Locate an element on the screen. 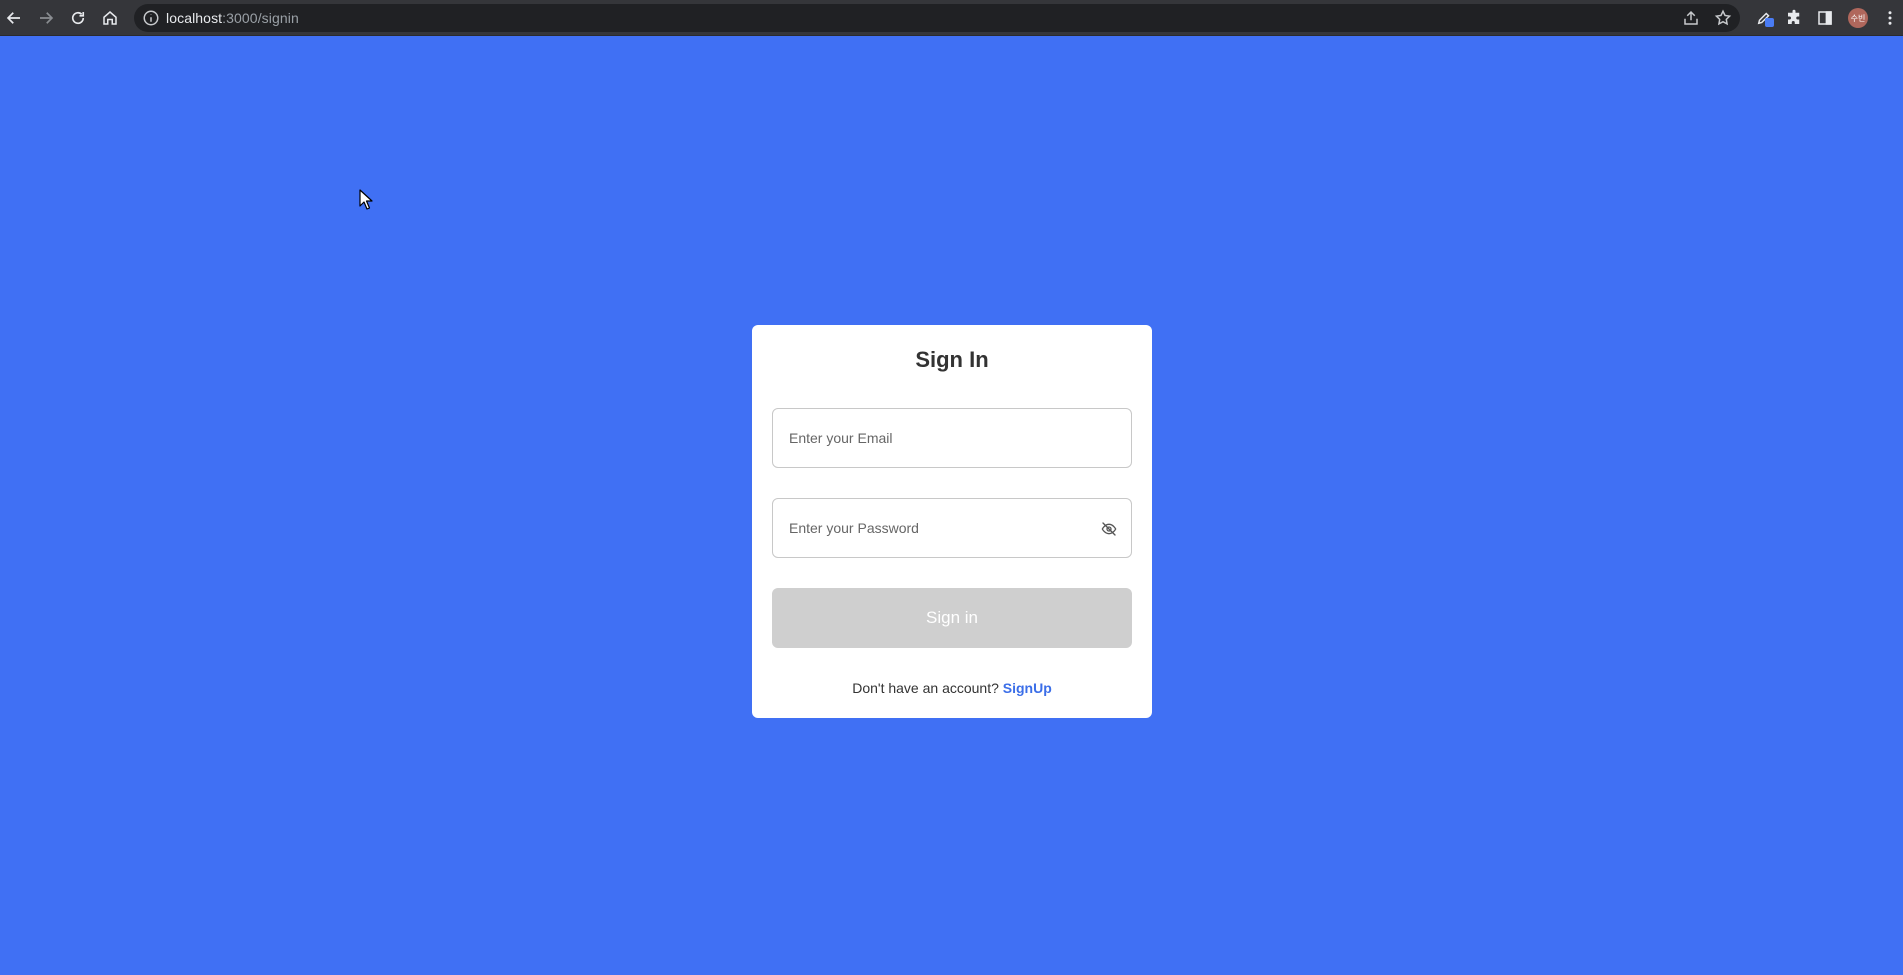 Image resolution: width=1903 pixels, height=975 pixels. home-icon is located at coordinates (110, 18).